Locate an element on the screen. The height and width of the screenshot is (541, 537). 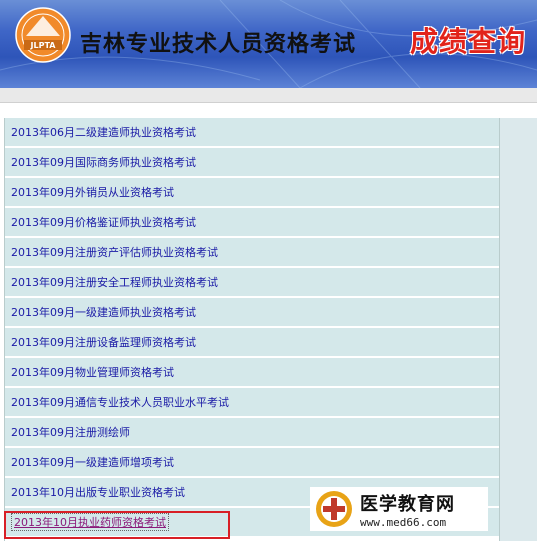
watermark-url: www.med66.com is located at coordinates (403, 522).